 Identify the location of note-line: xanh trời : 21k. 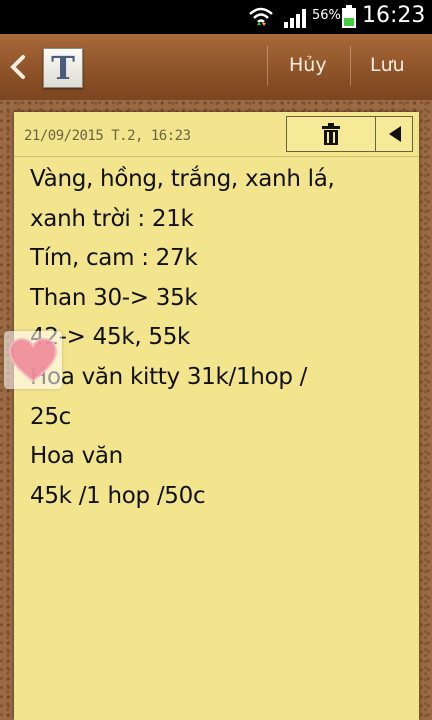
(112, 218).